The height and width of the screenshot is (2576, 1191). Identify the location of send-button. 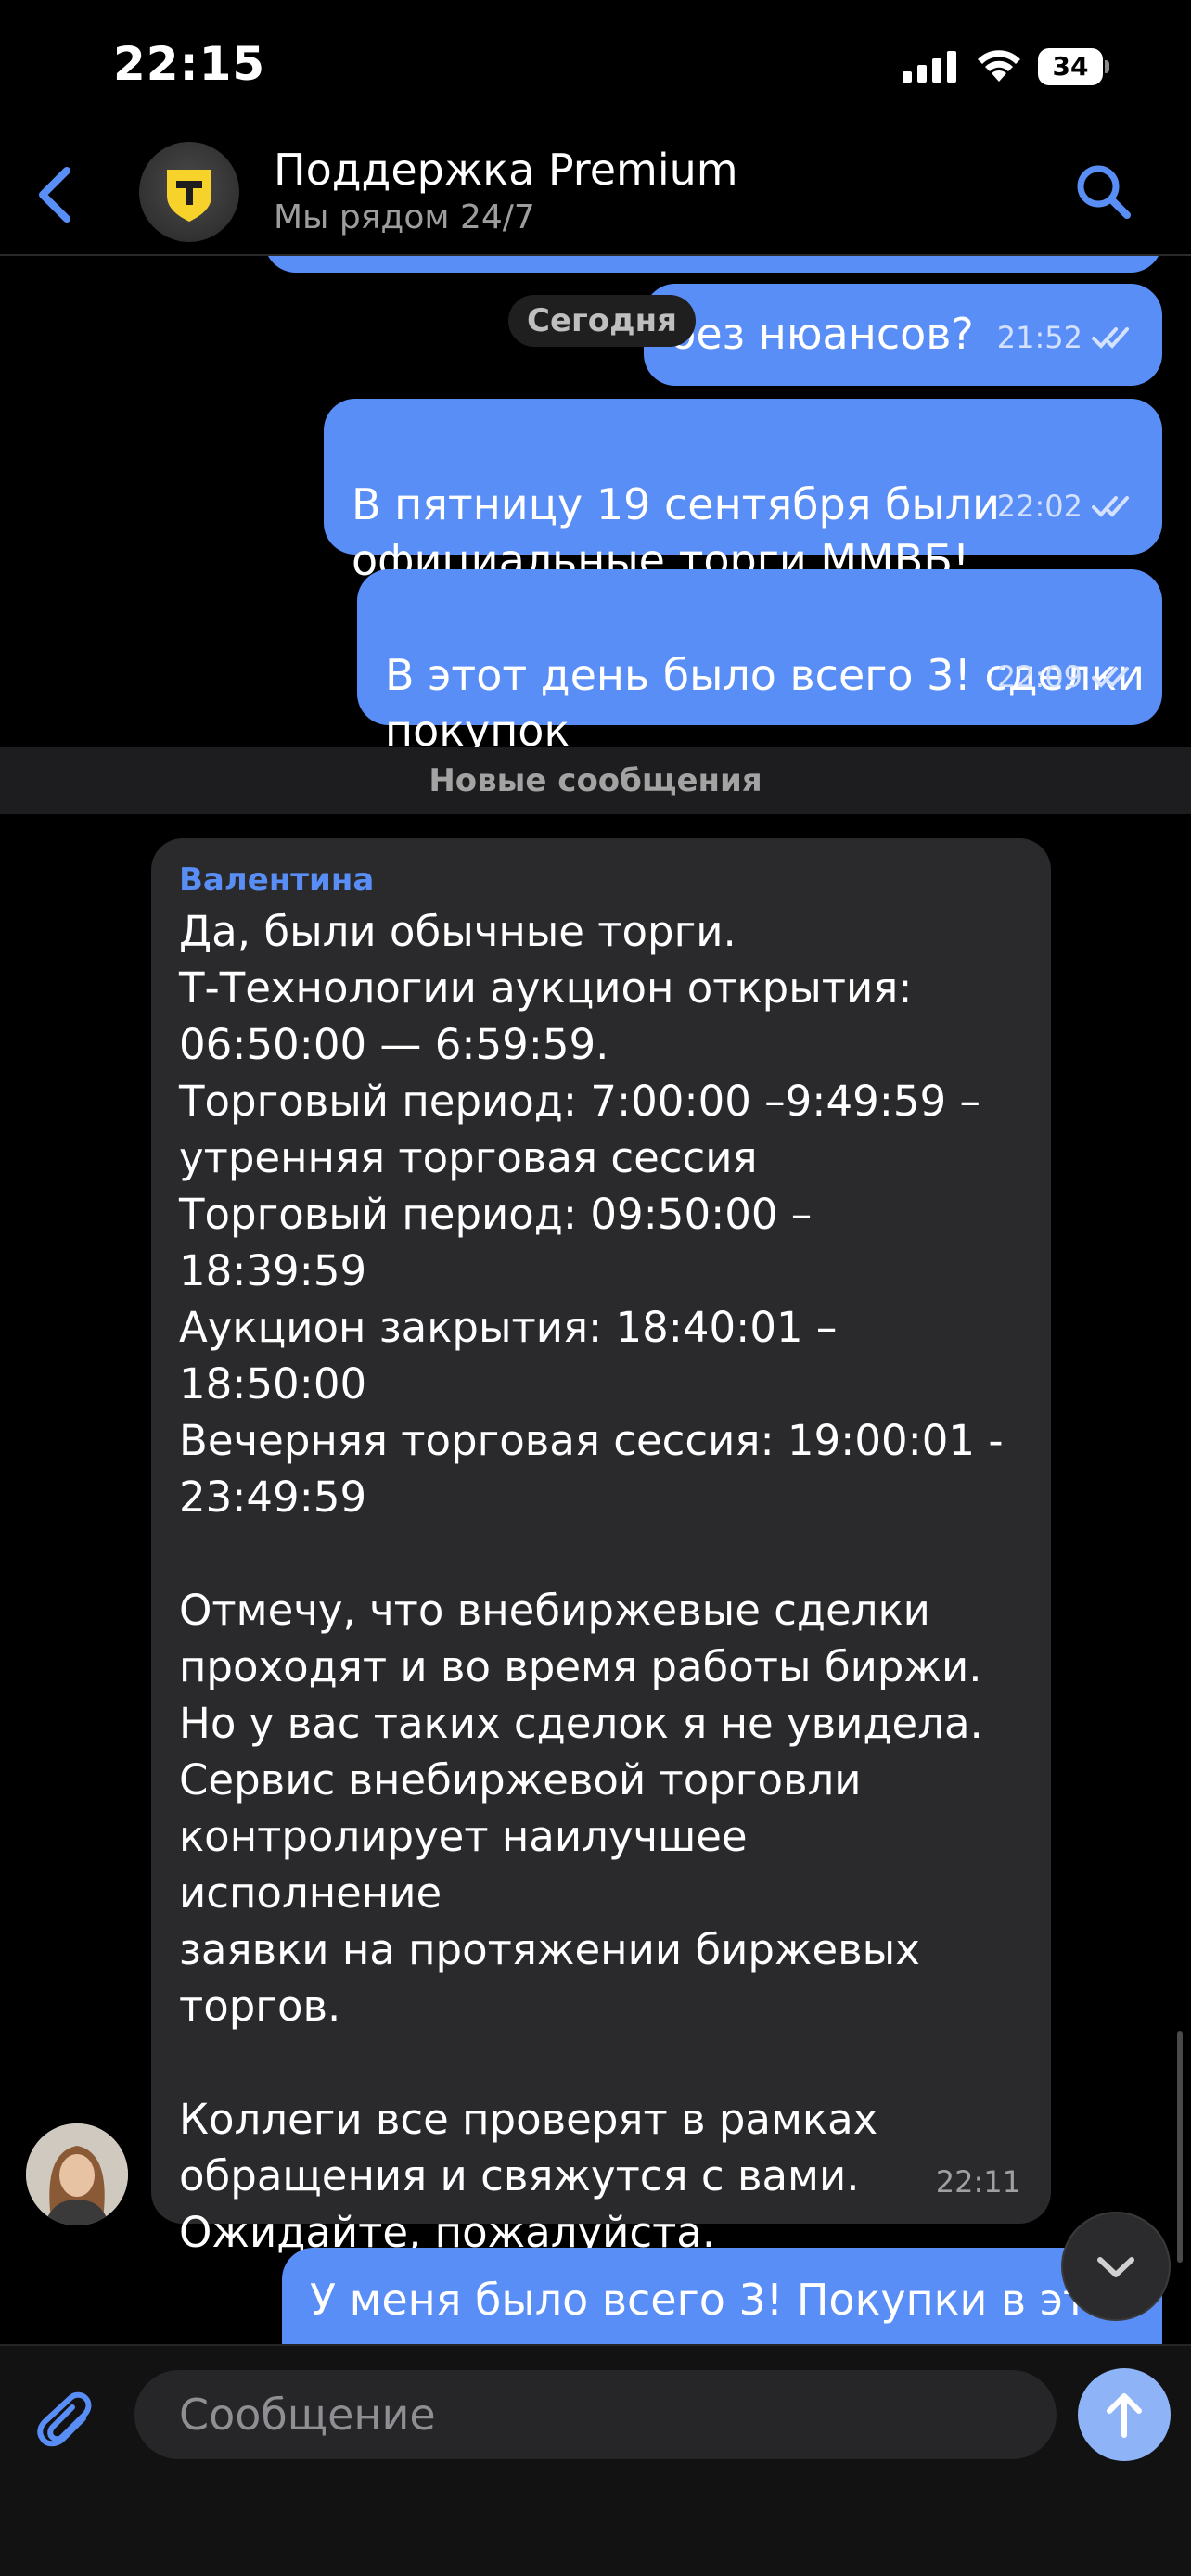
(1124, 2414).